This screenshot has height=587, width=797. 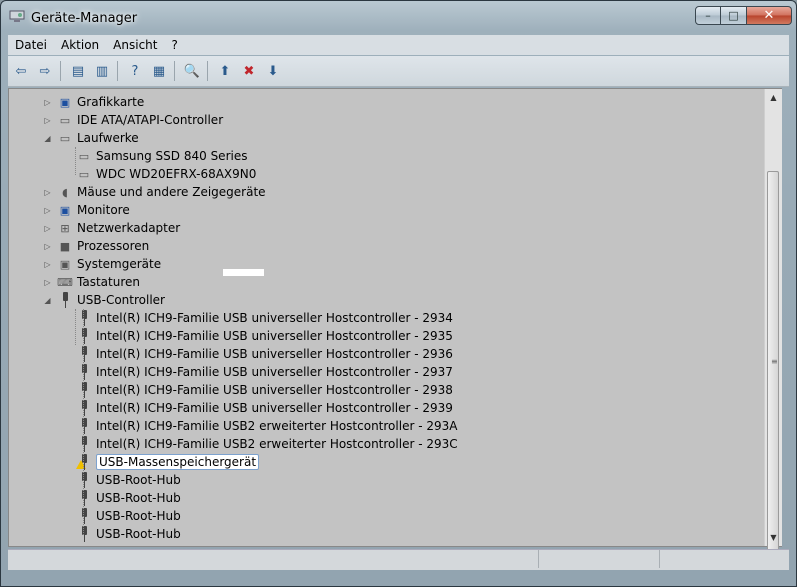 What do you see at coordinates (80, 45) in the screenshot?
I see `menu-aktion: Aktion` at bounding box center [80, 45].